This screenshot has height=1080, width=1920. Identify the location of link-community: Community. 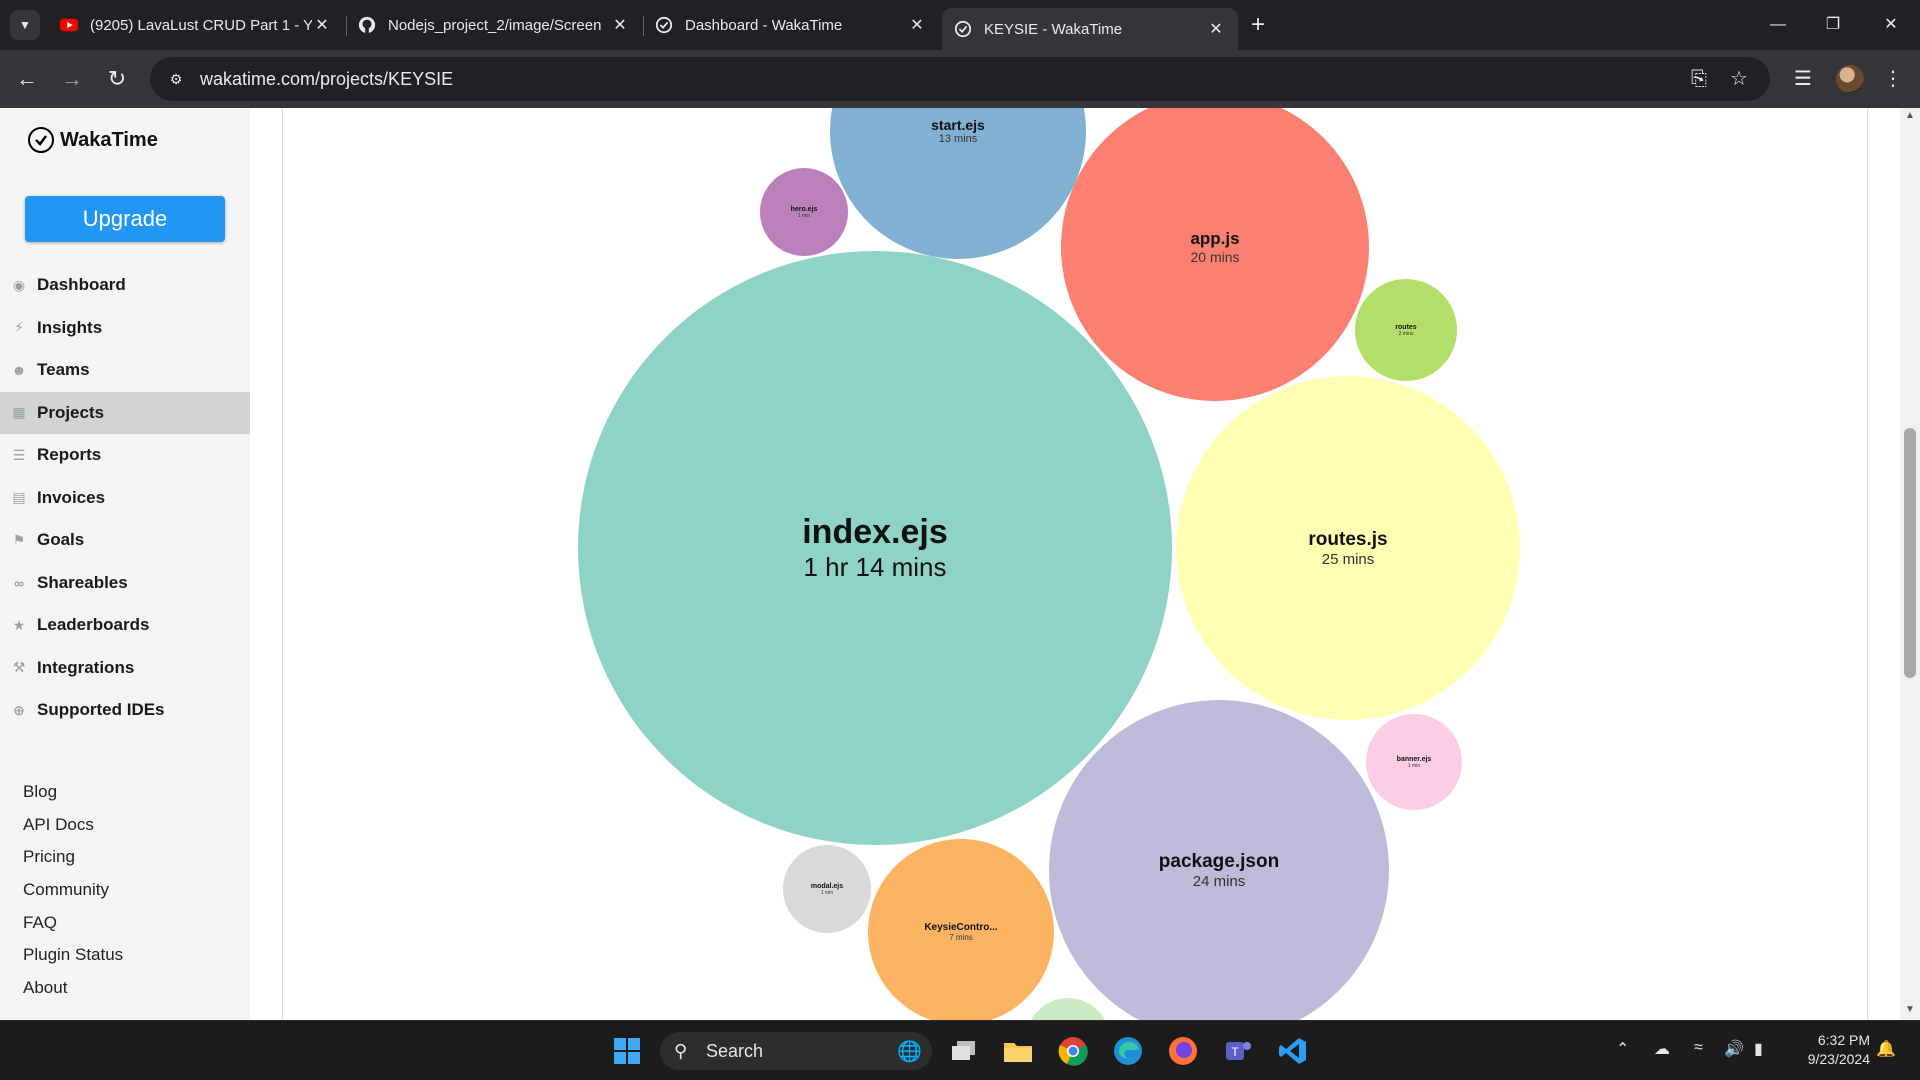
(73, 890).